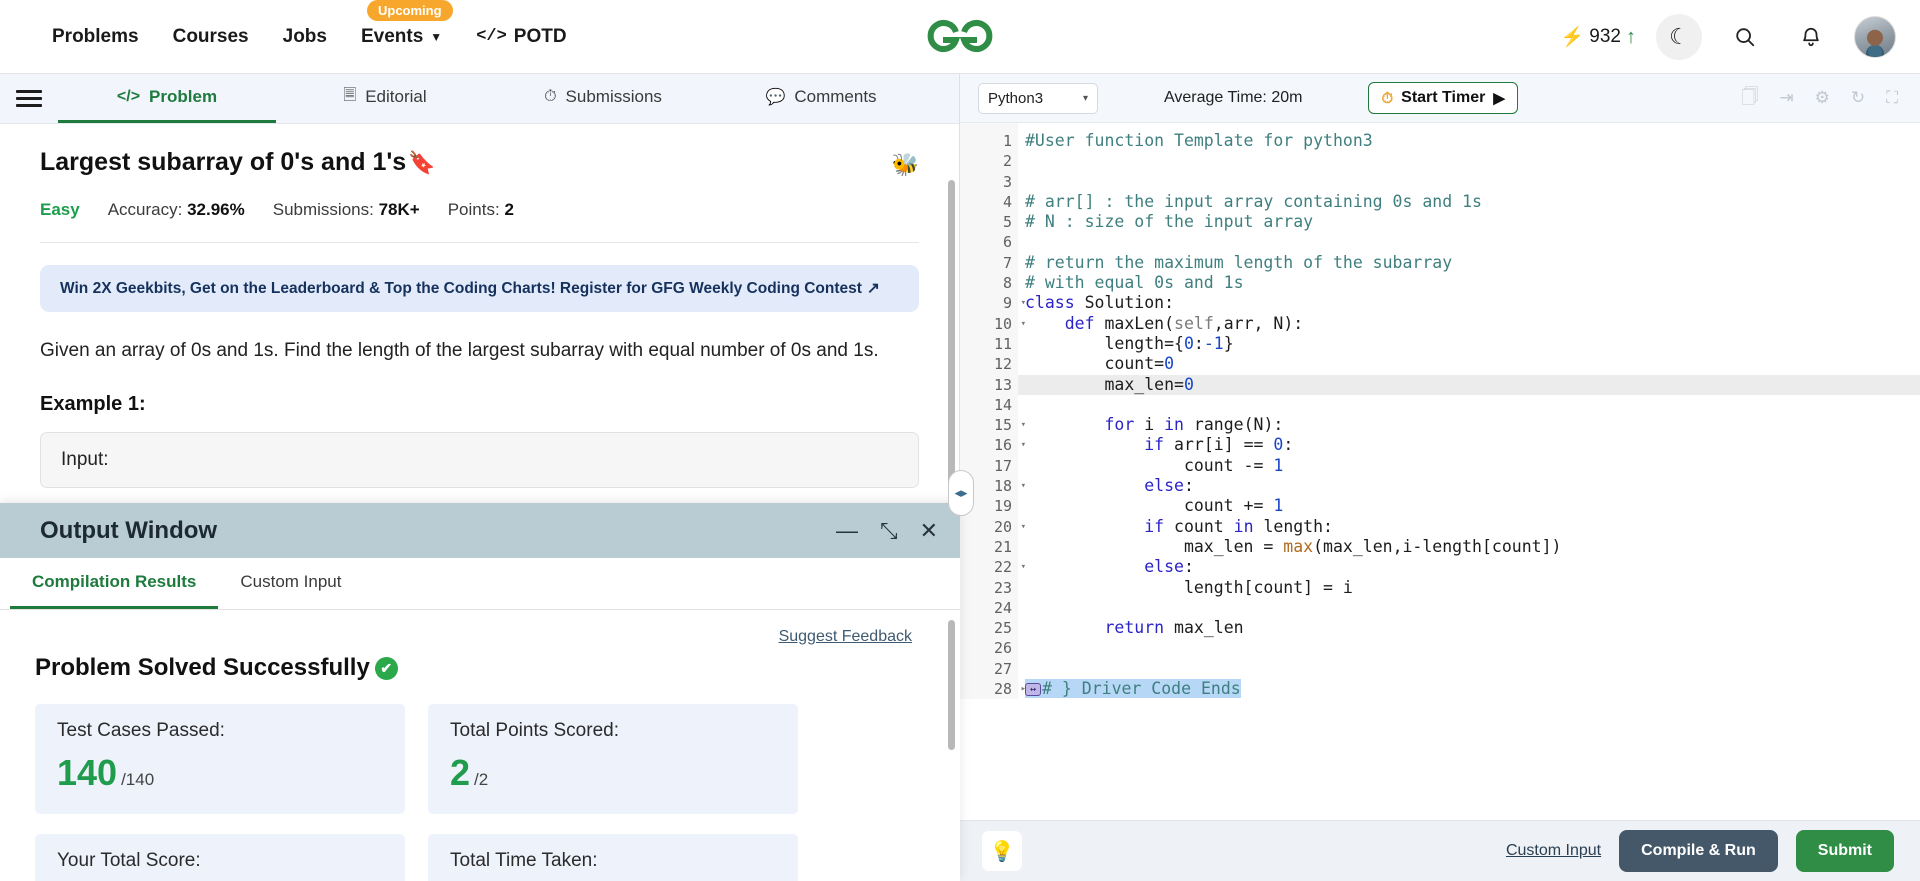  What do you see at coordinates (1033, 690) in the screenshot?
I see `collapsed-region-icon: ↔` at bounding box center [1033, 690].